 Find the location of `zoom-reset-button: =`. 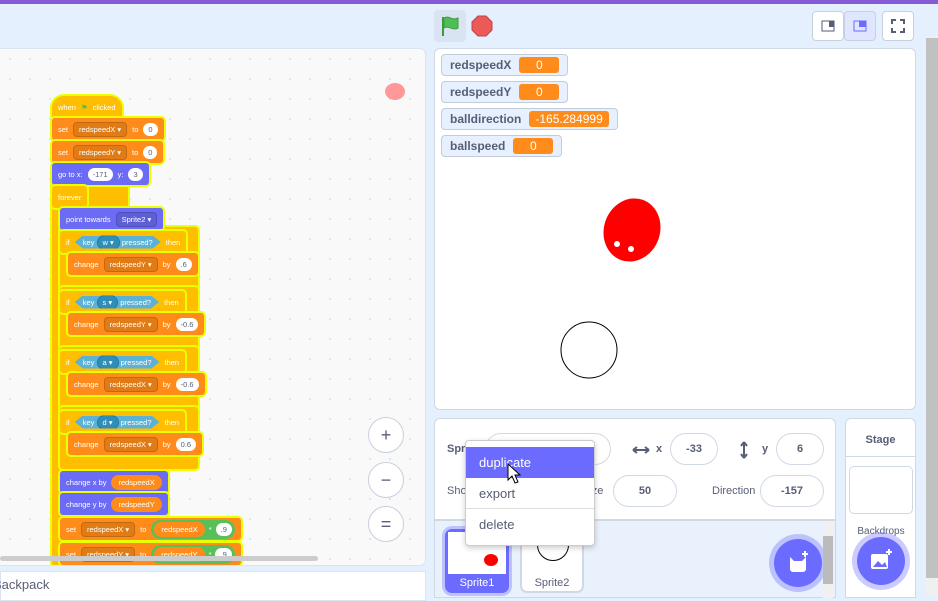

zoom-reset-button: = is located at coordinates (386, 524).